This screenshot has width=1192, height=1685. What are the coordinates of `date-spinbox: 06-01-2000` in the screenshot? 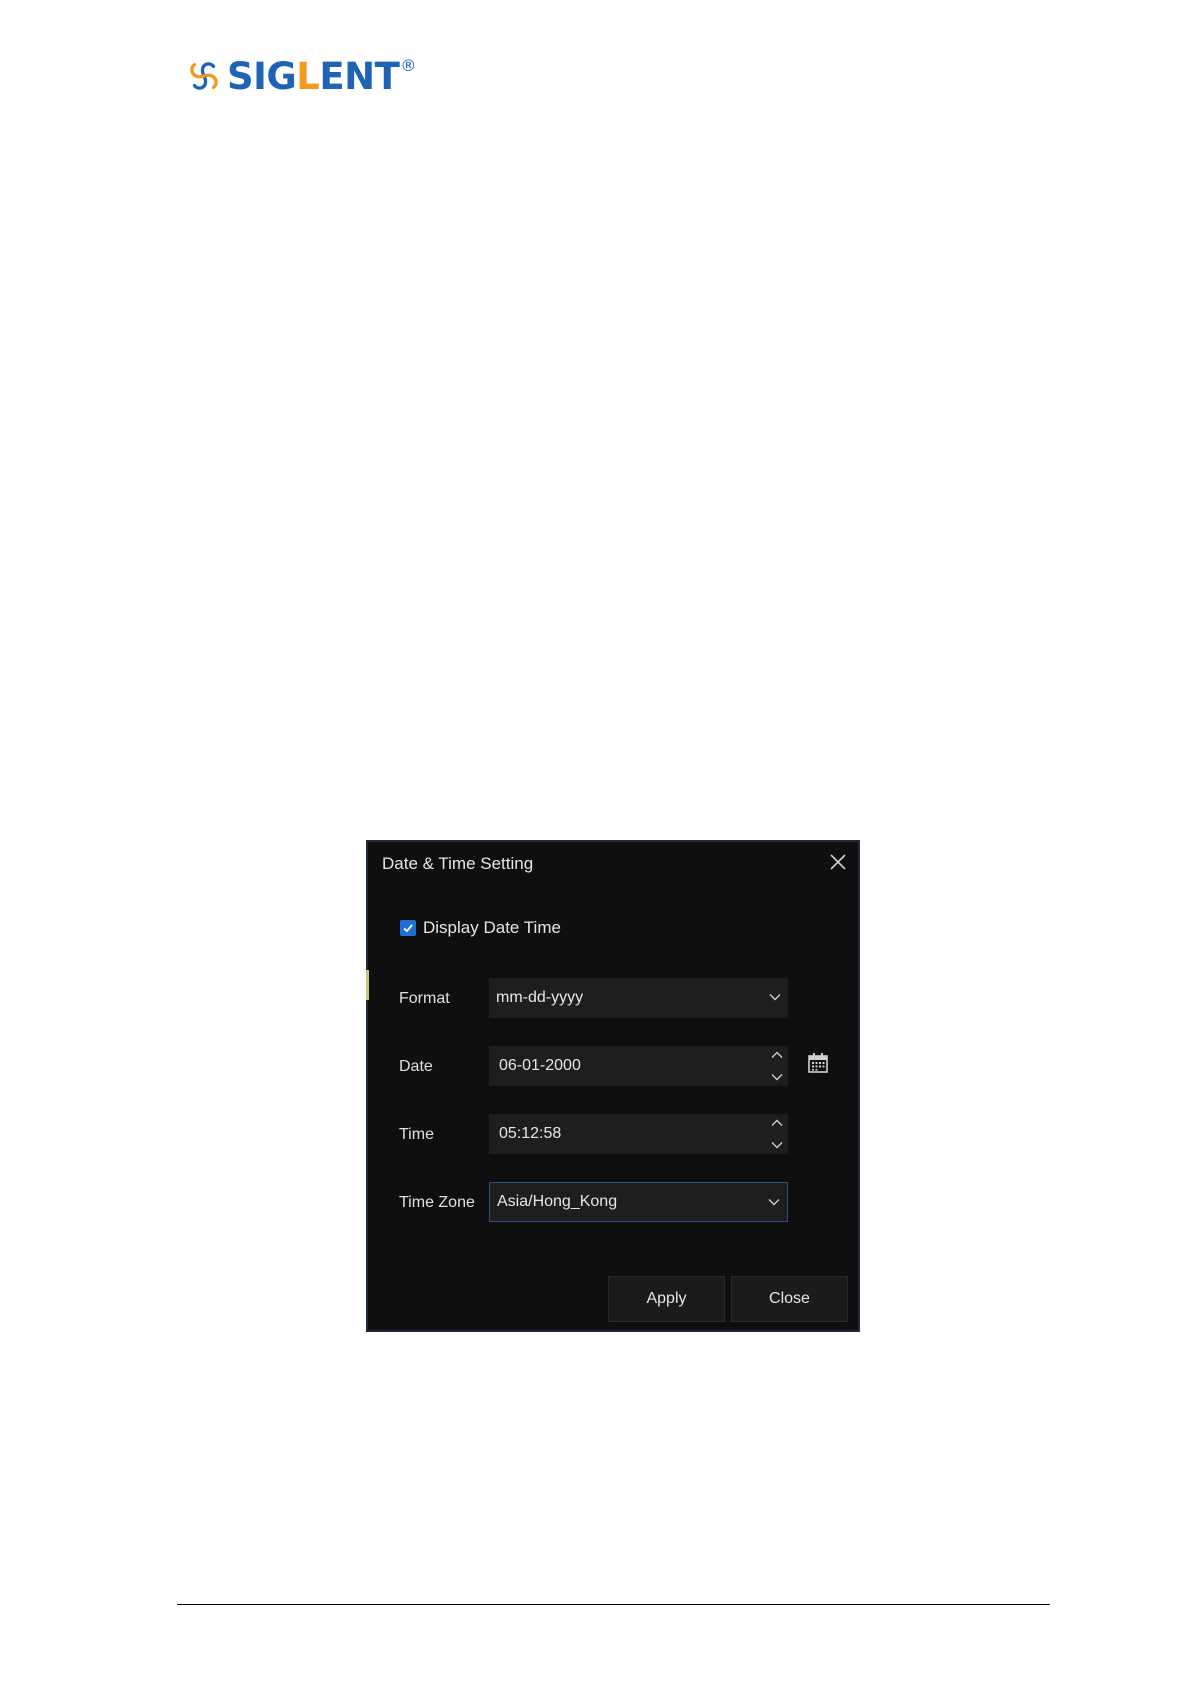 It's located at (638, 1066).